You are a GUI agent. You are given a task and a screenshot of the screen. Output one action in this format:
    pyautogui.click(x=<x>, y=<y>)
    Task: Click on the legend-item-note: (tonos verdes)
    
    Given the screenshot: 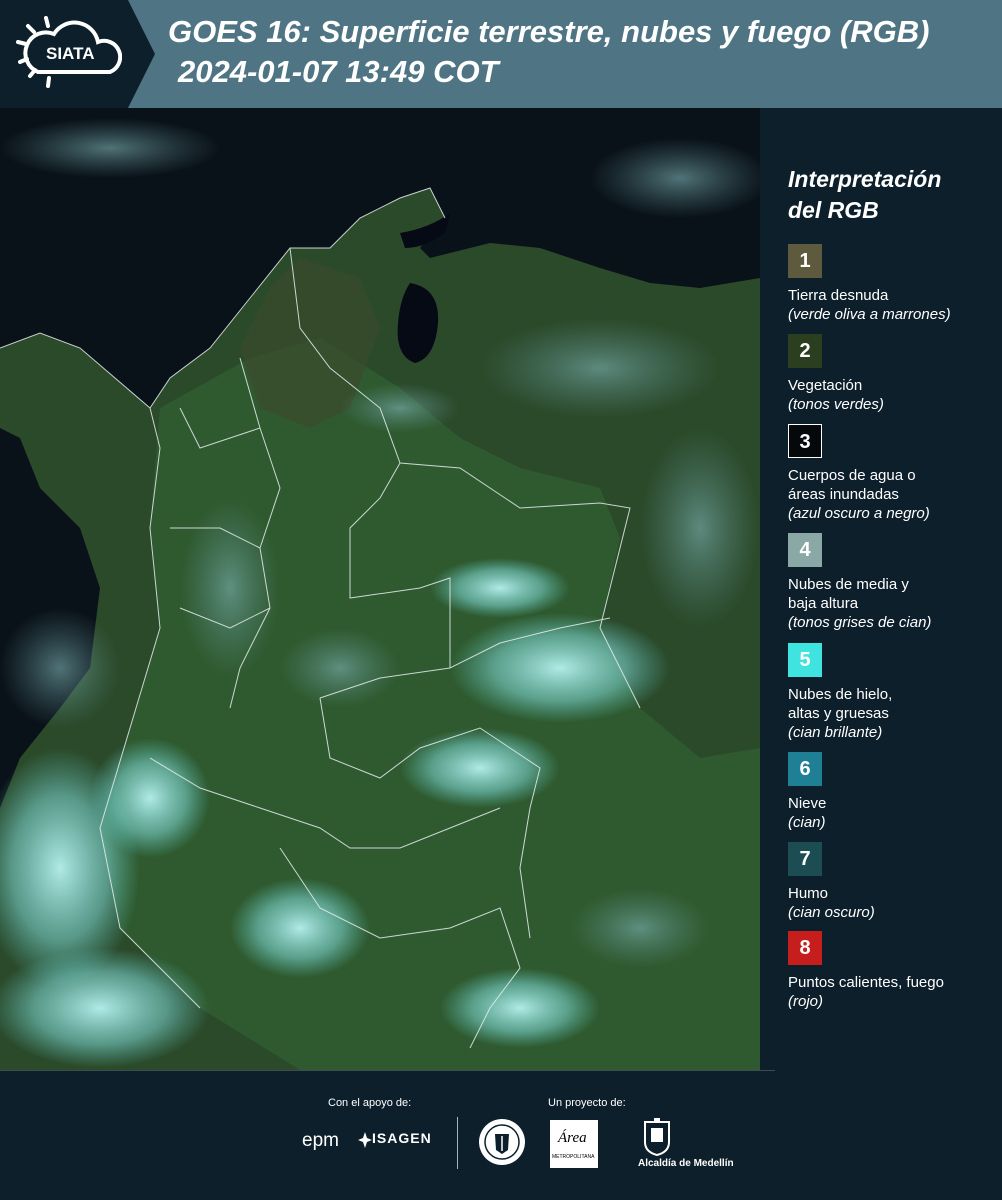 What is the action you would take?
    pyautogui.click(x=836, y=404)
    